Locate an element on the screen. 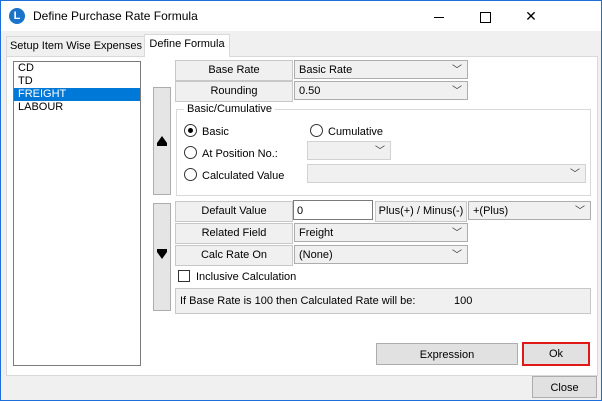  maximize-icon is located at coordinates (485, 17).